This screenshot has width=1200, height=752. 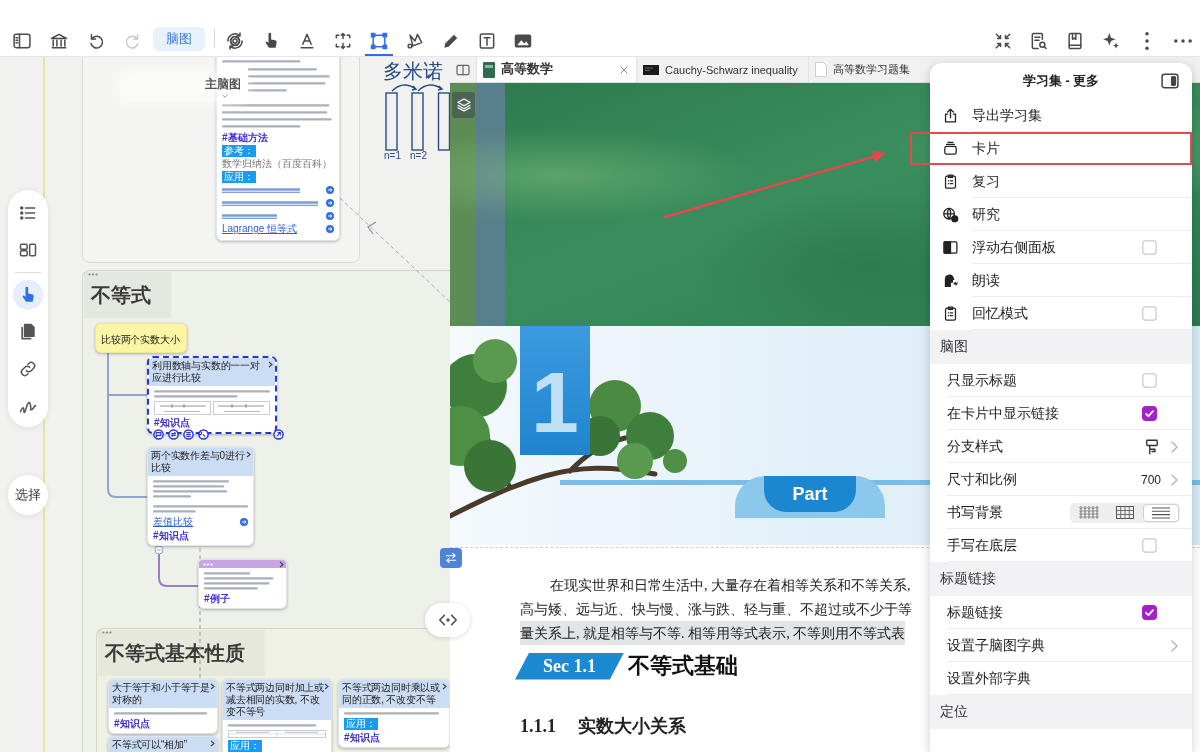 I want to click on globe-icon, so click(x=950, y=214).